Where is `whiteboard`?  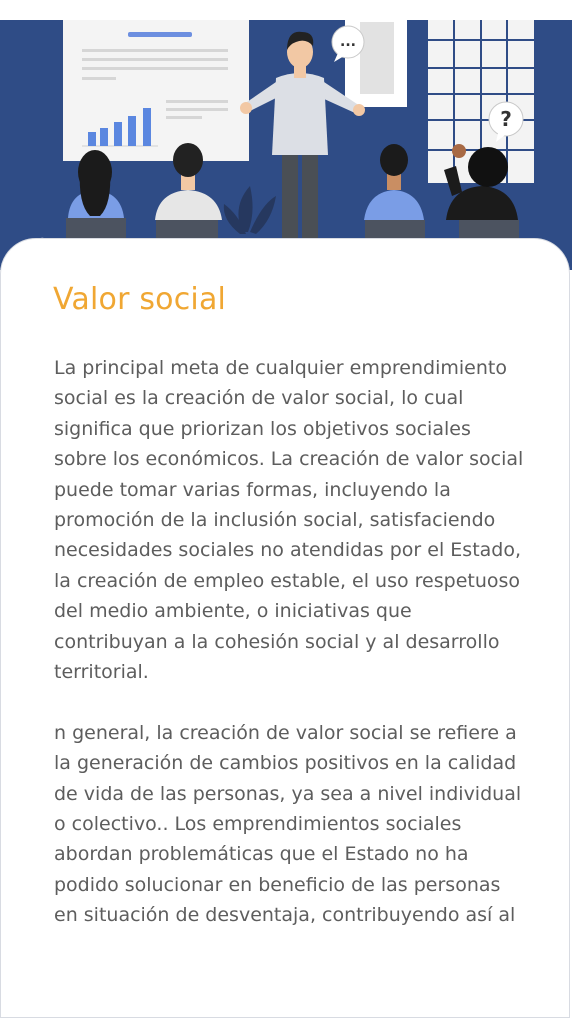 whiteboard is located at coordinates (156, 90).